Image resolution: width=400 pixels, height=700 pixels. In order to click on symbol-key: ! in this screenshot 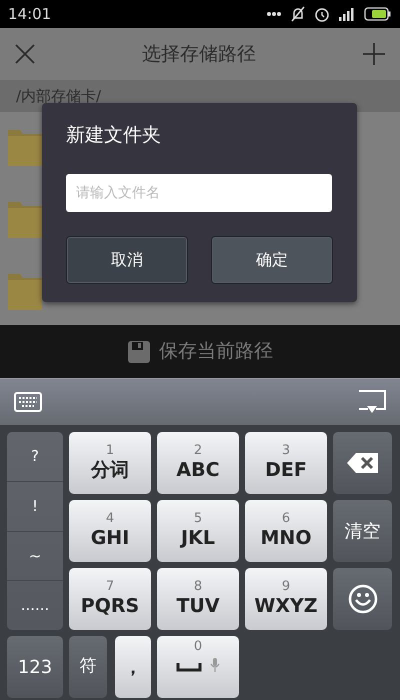, I will do `click(35, 507)`.